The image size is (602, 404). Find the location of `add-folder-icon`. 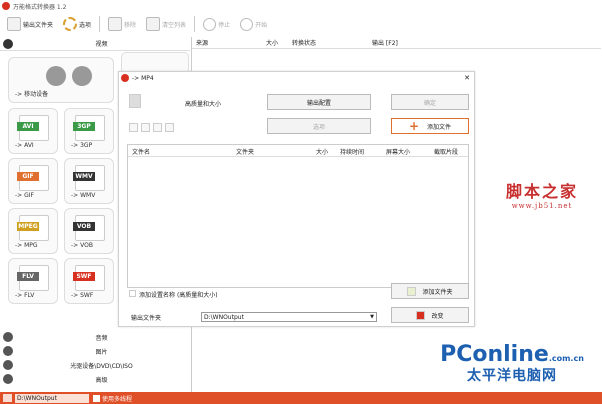

add-folder-icon is located at coordinates (412, 291).